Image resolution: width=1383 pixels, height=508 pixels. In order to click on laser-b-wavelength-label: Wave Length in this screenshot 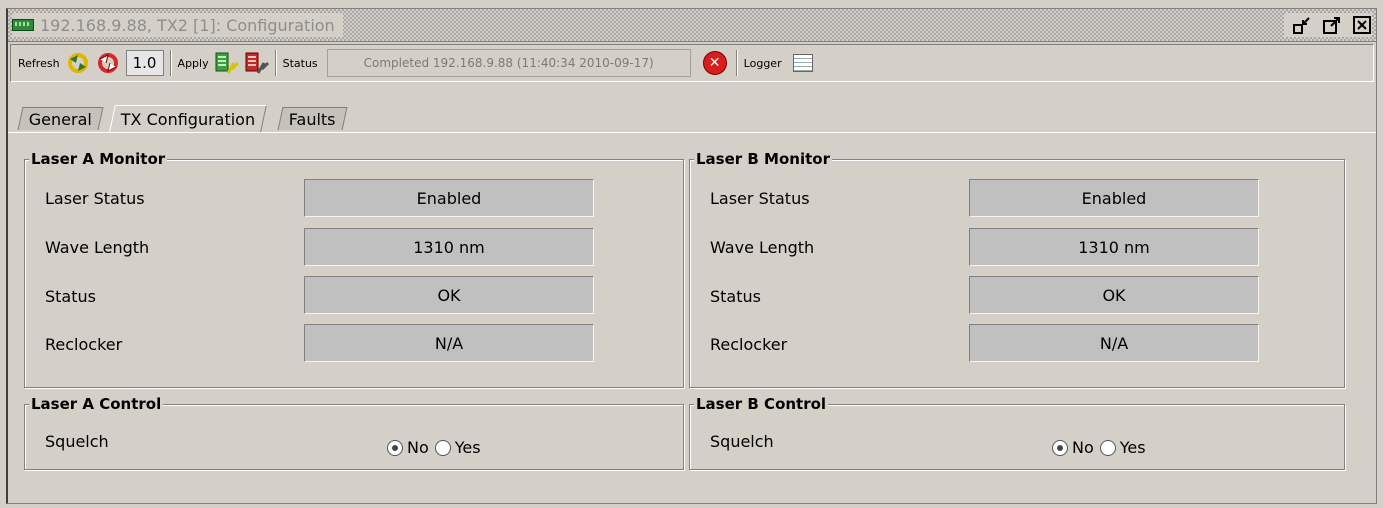, I will do `click(762, 247)`.